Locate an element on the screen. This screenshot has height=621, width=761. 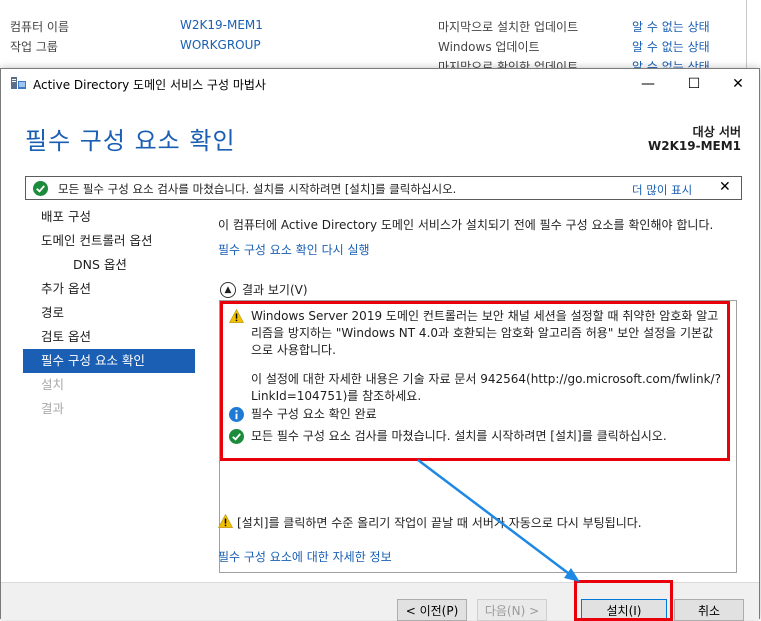
close-button: ✕ is located at coordinates (738, 84).